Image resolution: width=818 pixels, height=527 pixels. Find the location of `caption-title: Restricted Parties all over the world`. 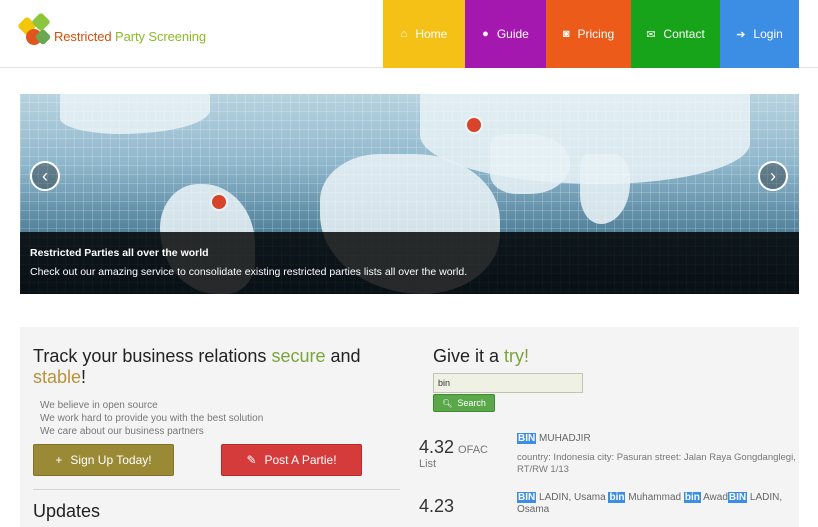

caption-title: Restricted Parties all over the world is located at coordinates (119, 253).